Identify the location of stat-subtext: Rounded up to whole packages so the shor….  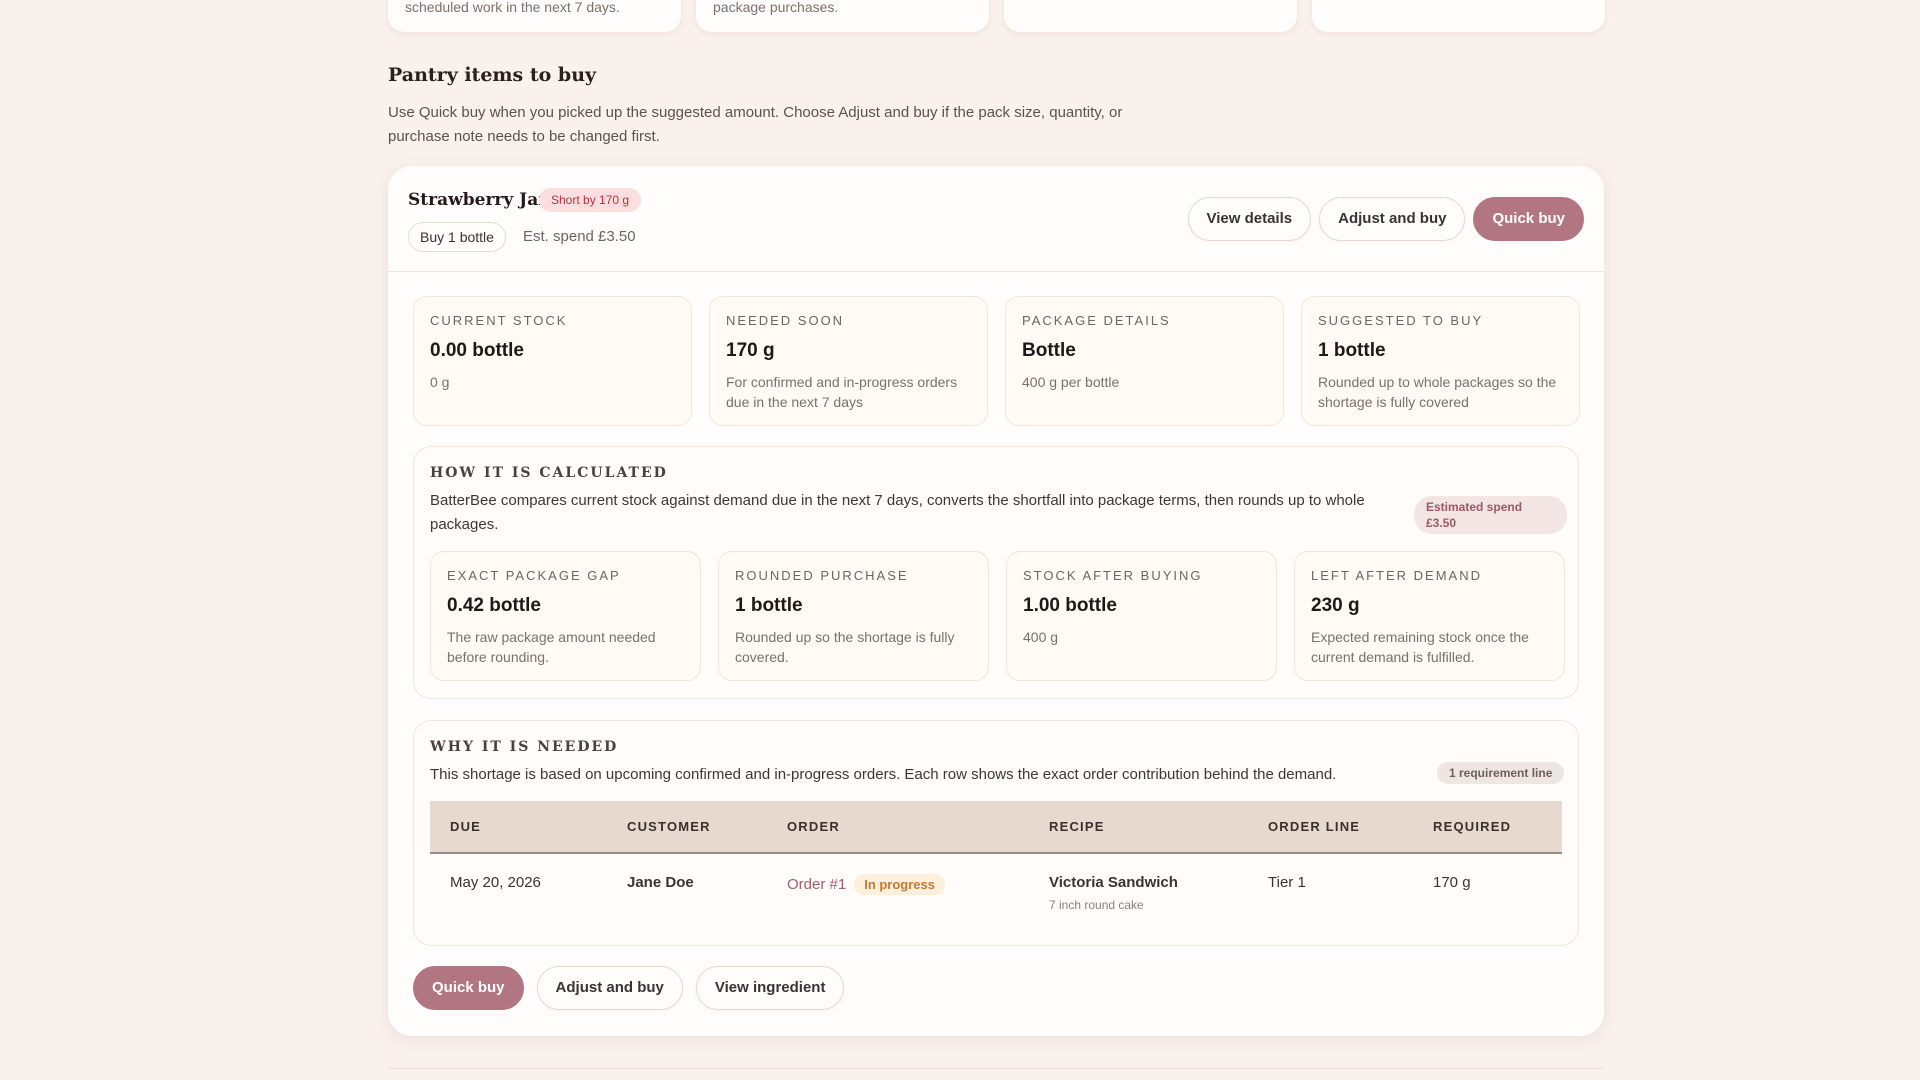
(1437, 392).